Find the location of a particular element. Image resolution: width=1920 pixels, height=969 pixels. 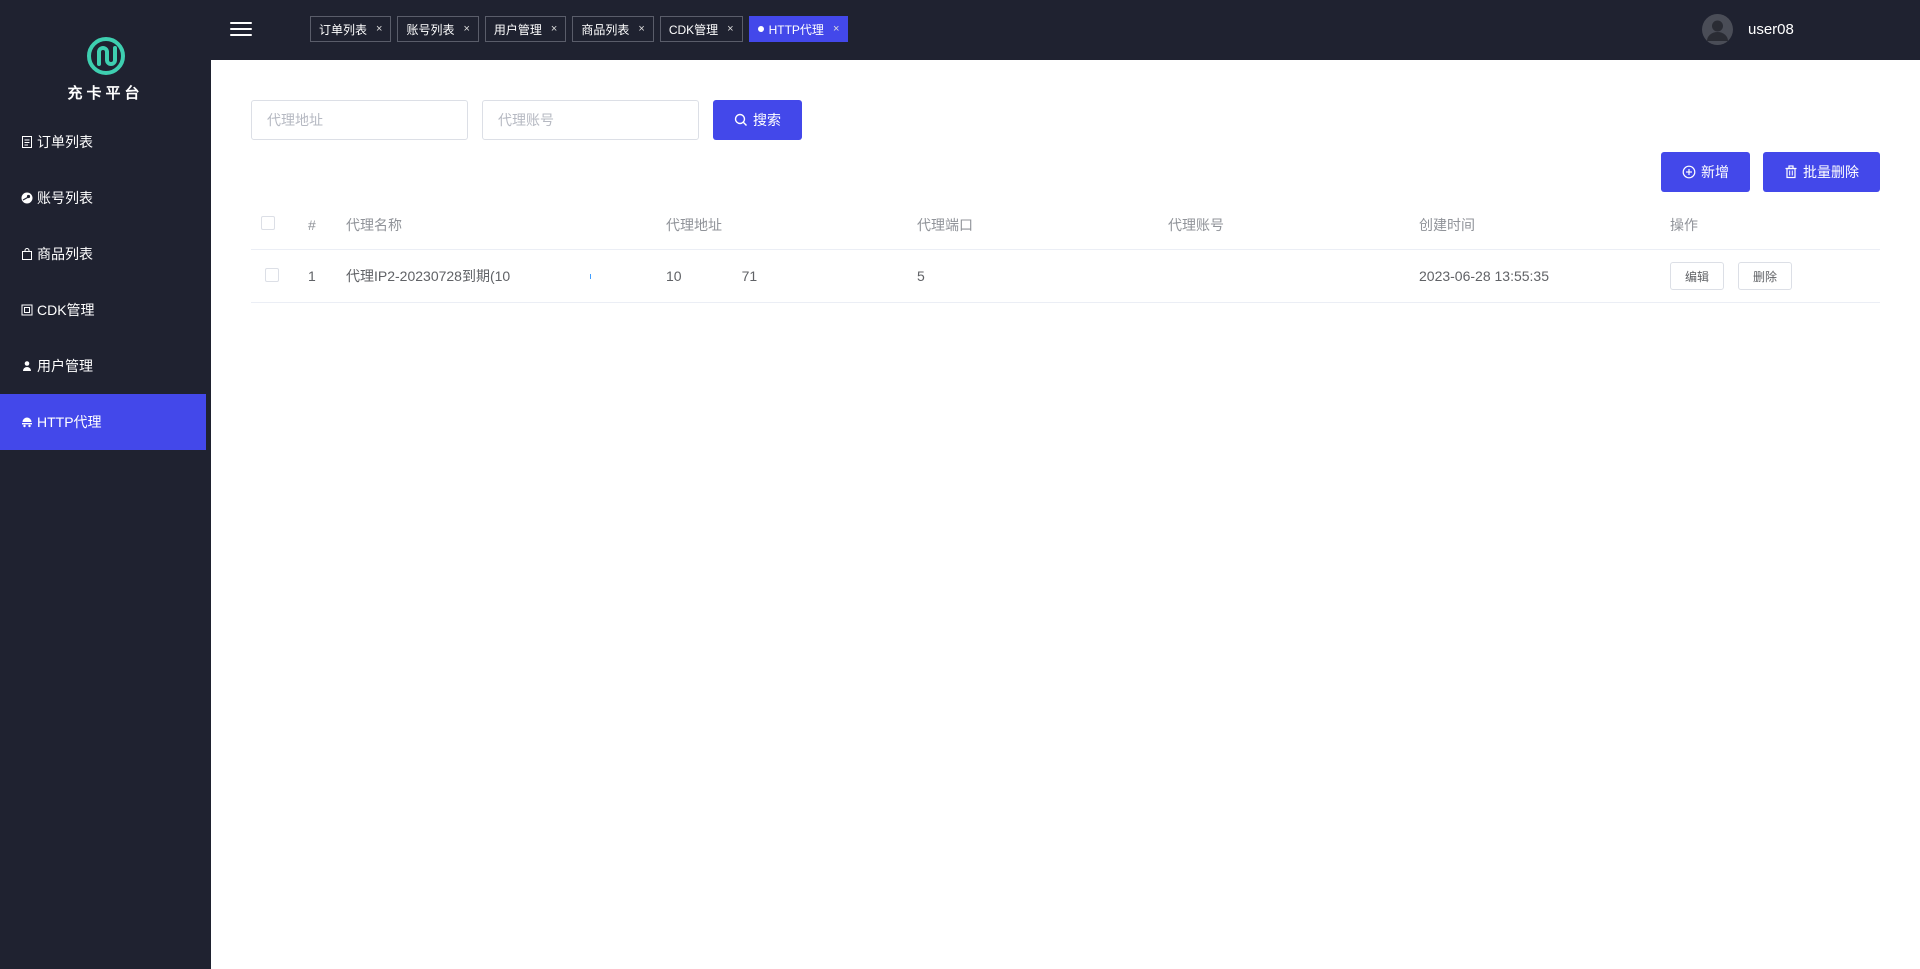

sidebar-item-http-proxy: HTTP代理 is located at coordinates (103, 422).